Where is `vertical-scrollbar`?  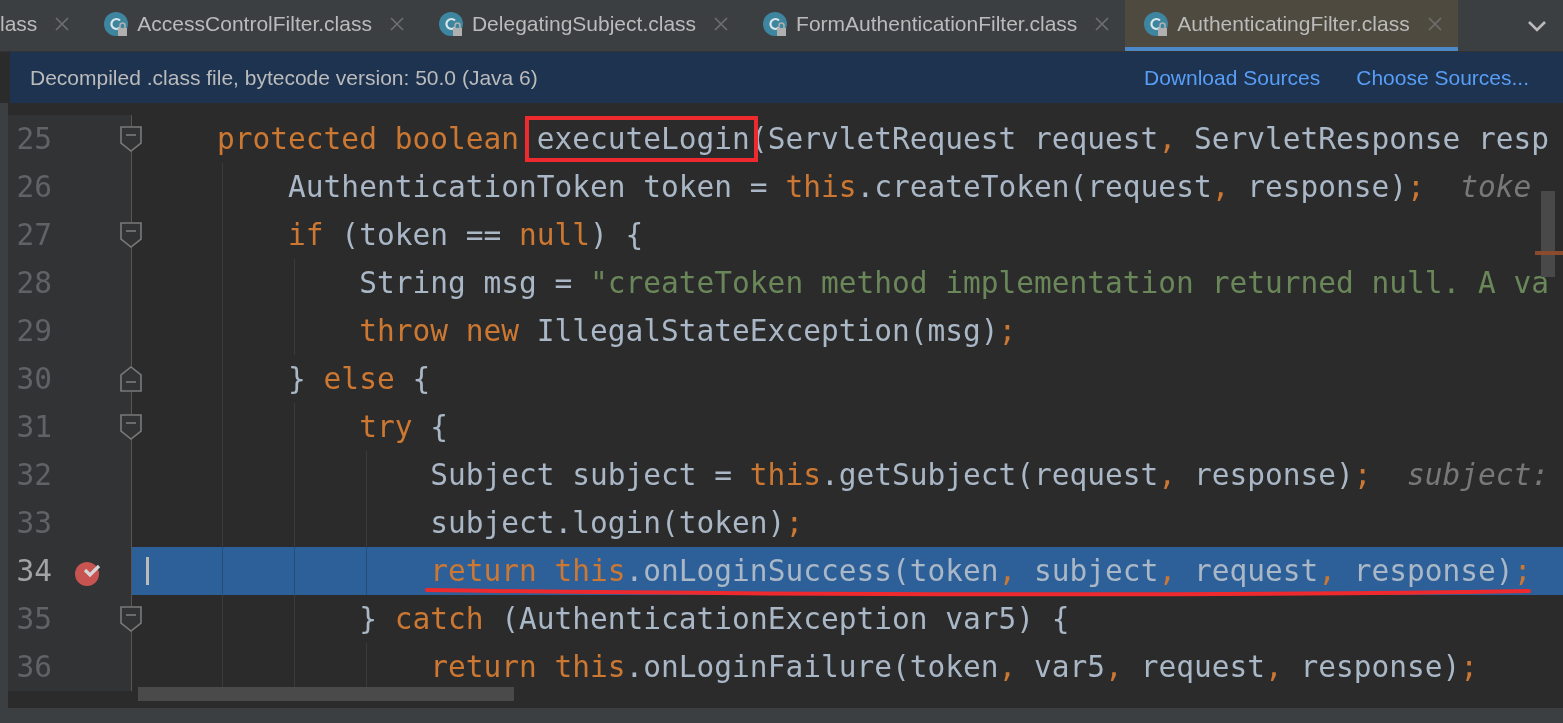
vertical-scrollbar is located at coordinates (1548, 234).